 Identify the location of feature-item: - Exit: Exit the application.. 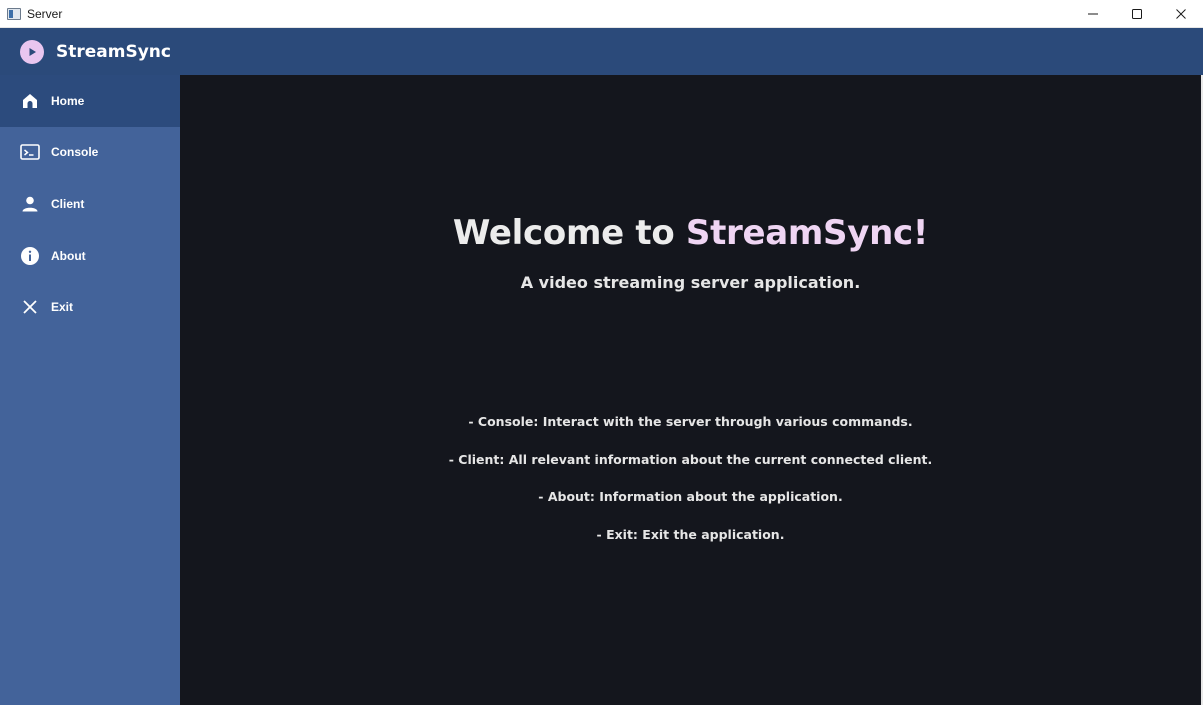
(690, 534).